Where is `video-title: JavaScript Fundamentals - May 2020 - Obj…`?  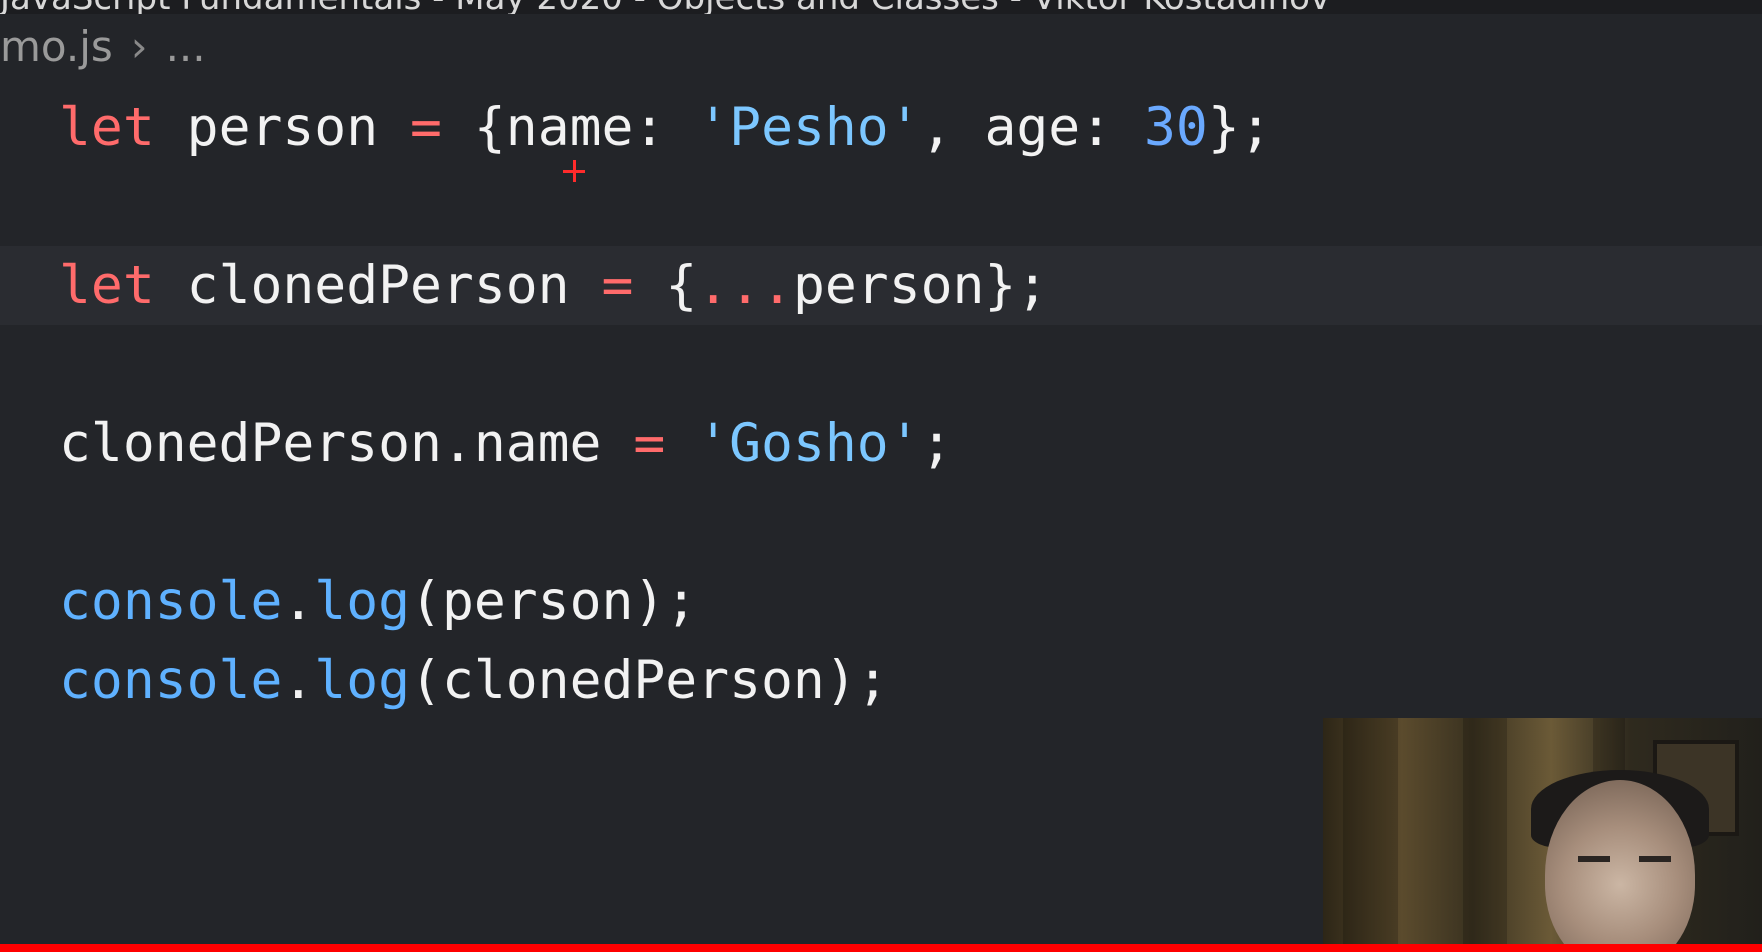
video-title: JavaScript Fundamentals - May 2020 - Obj… is located at coordinates (665, 7).